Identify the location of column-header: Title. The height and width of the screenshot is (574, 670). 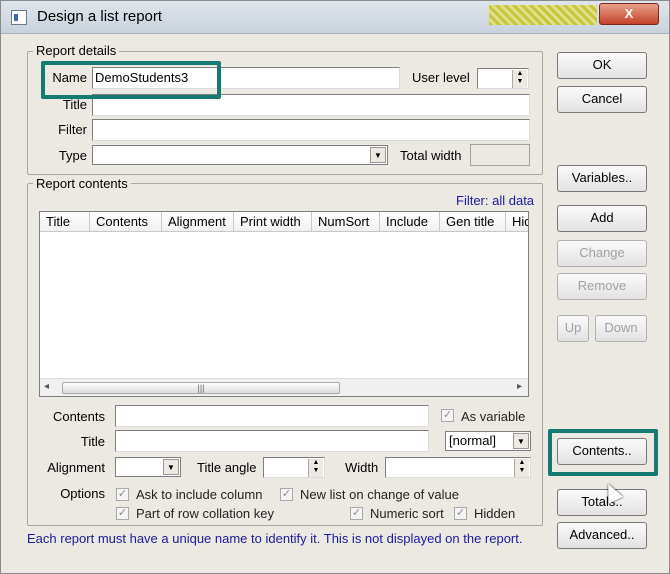
(65, 222).